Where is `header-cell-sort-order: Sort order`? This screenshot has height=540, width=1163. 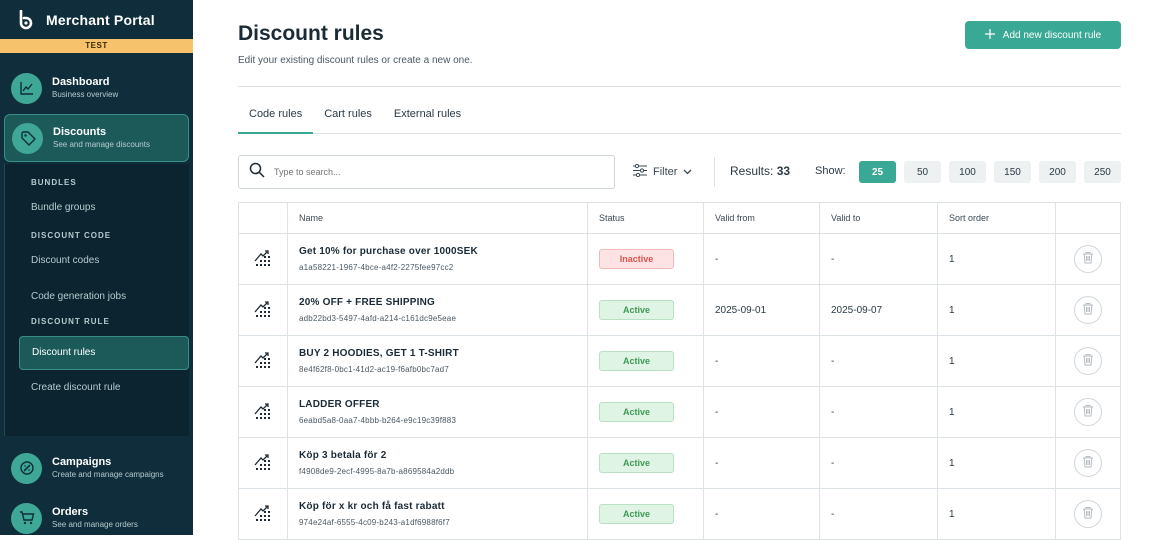 header-cell-sort-order: Sort order is located at coordinates (997, 218).